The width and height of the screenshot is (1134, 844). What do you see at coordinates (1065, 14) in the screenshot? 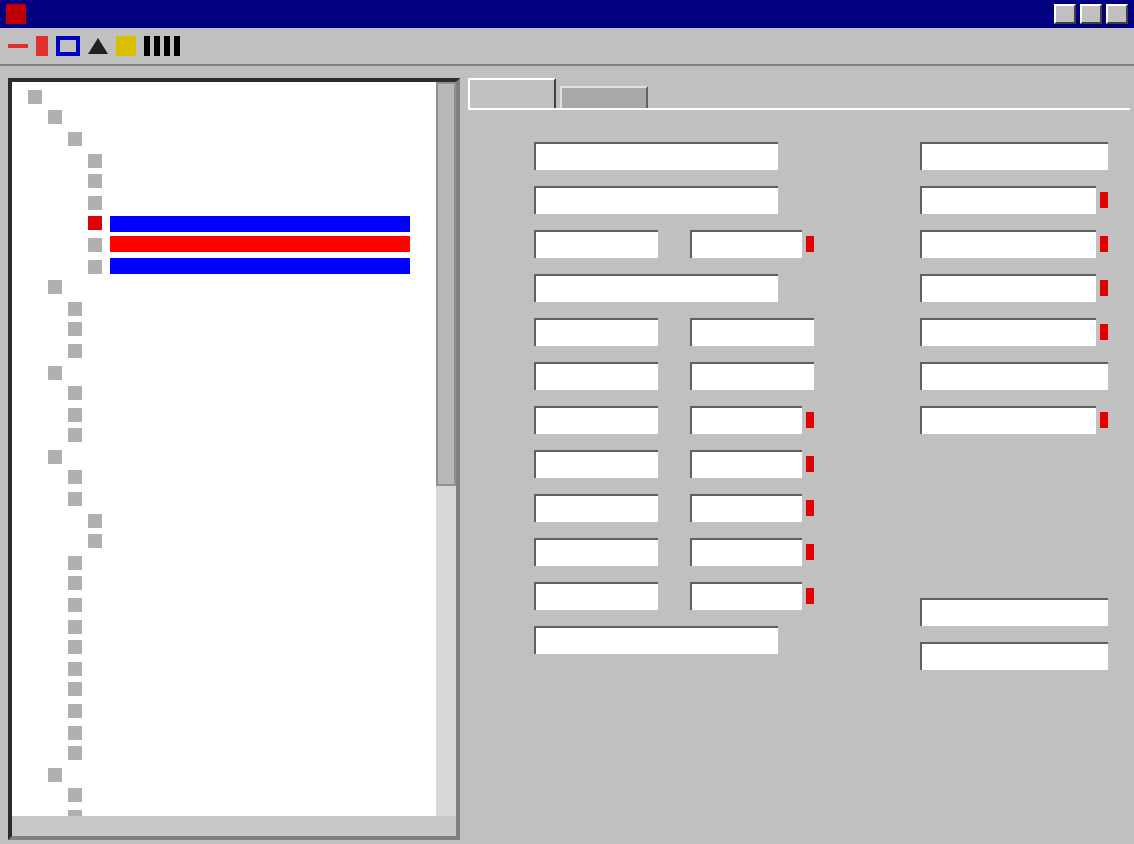
I see `minimize-button` at bounding box center [1065, 14].